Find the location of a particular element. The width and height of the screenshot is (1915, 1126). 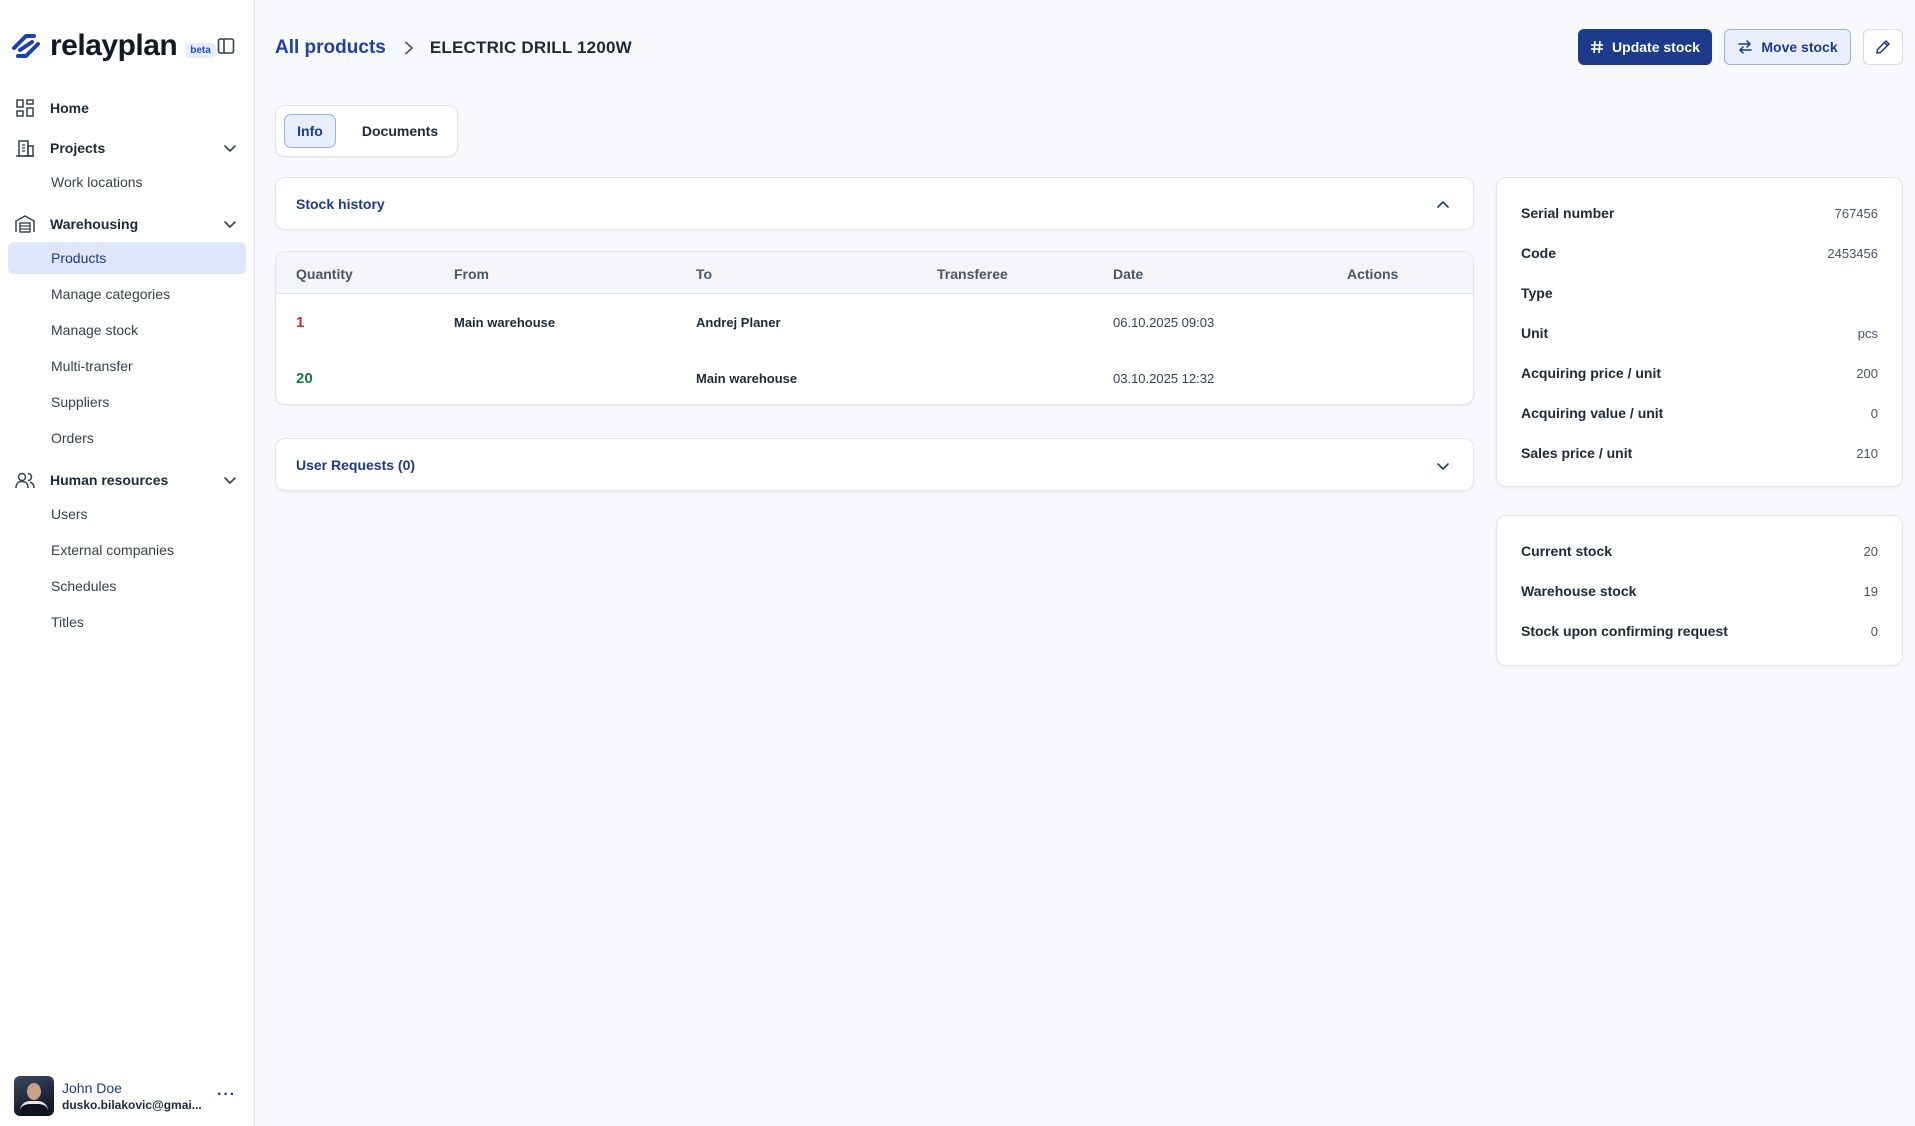

stock-value: 20 is located at coordinates (1870, 551).